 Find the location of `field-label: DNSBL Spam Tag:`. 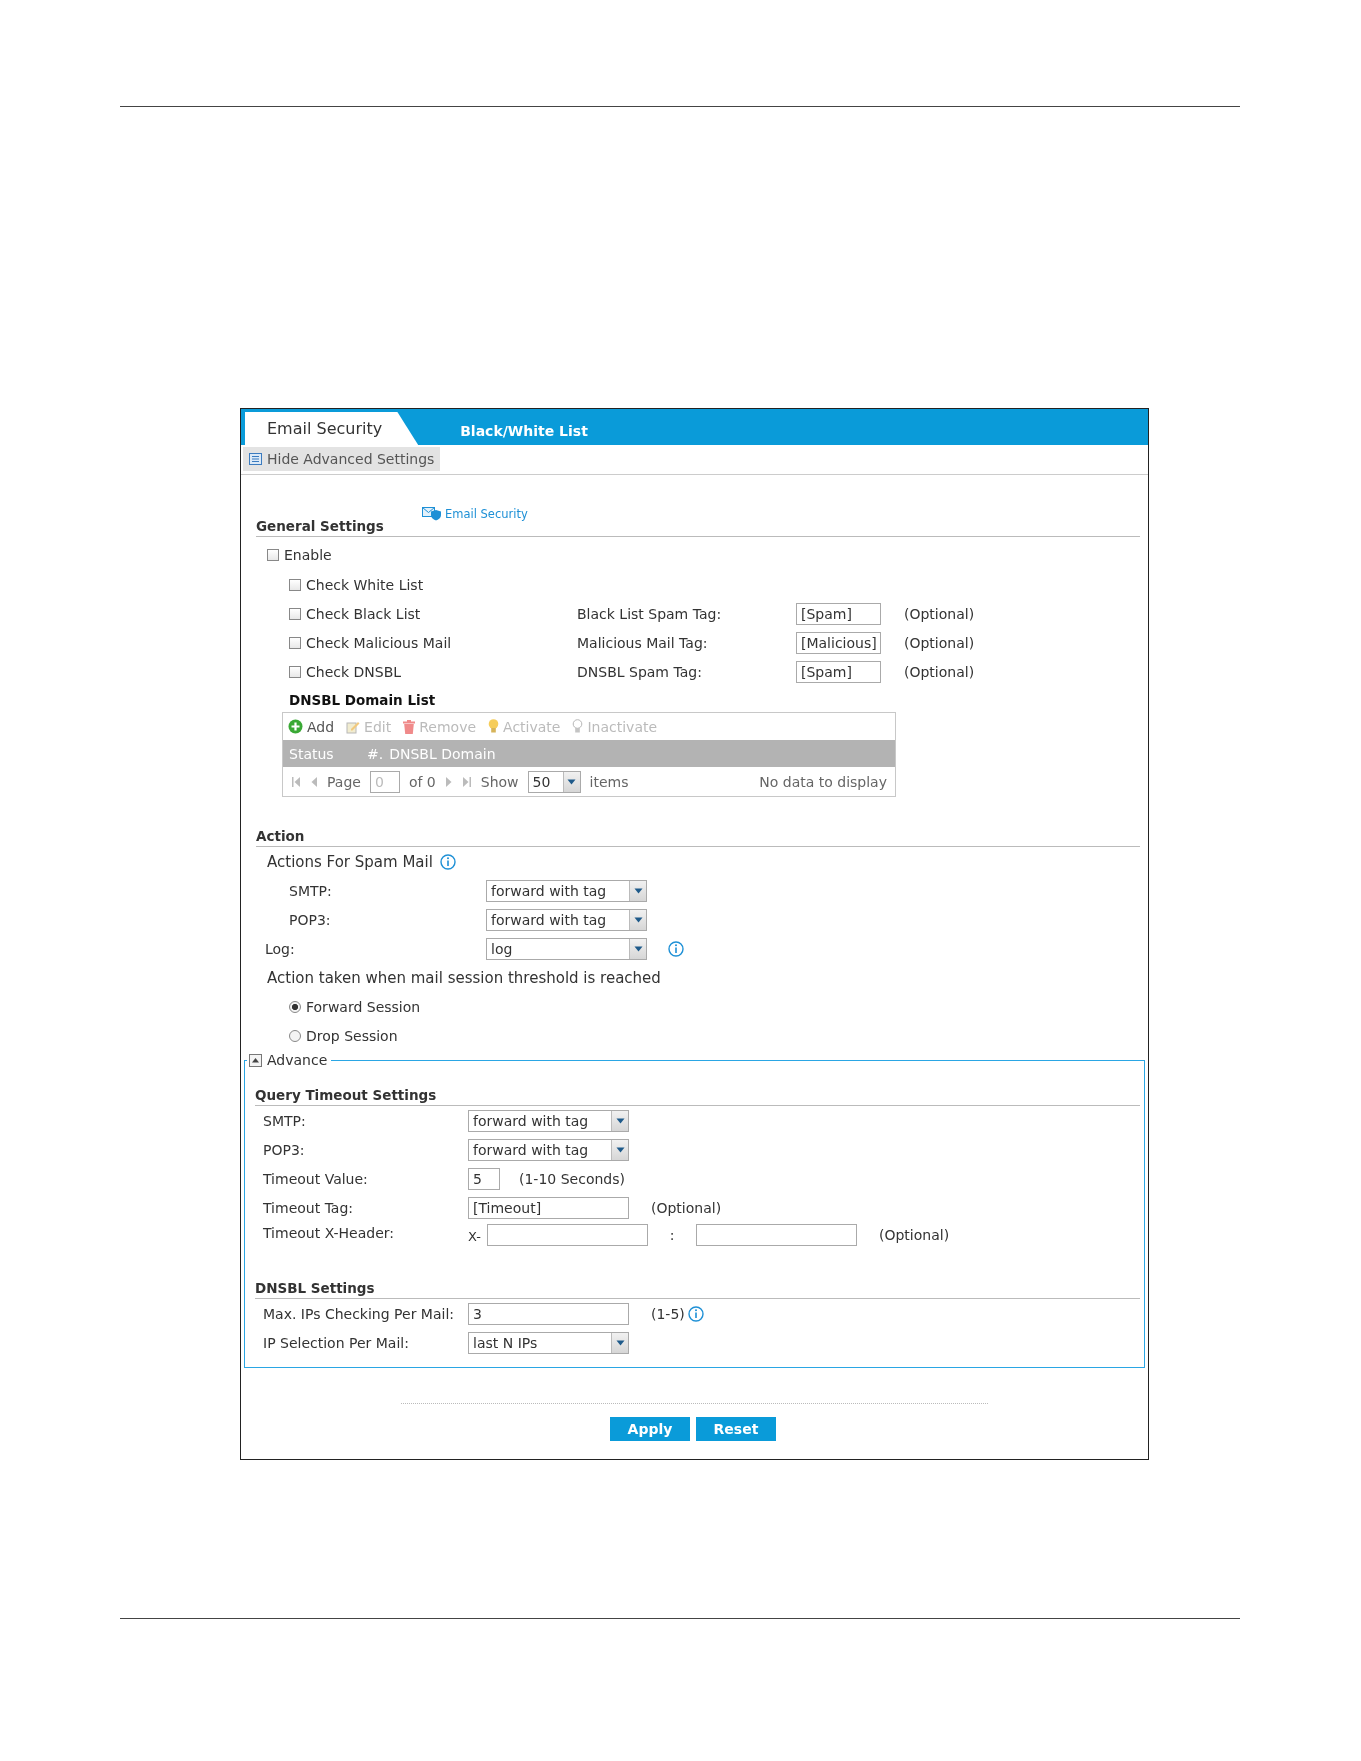

field-label: DNSBL Spam Tag: is located at coordinates (639, 671).